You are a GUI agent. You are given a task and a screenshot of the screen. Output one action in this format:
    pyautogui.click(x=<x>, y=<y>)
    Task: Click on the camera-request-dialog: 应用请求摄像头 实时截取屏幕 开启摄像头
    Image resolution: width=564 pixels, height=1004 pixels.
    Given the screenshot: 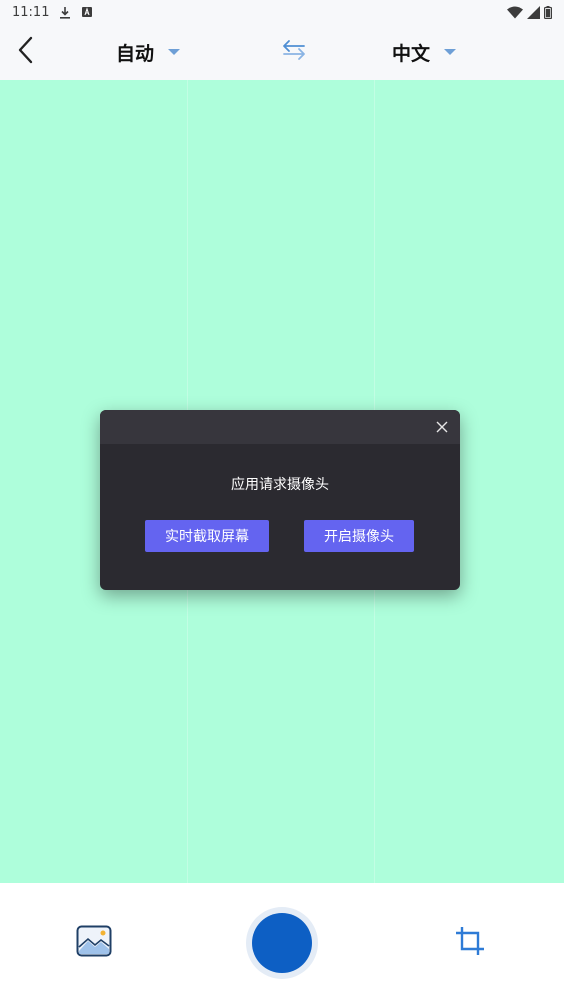 What is the action you would take?
    pyautogui.click(x=280, y=500)
    